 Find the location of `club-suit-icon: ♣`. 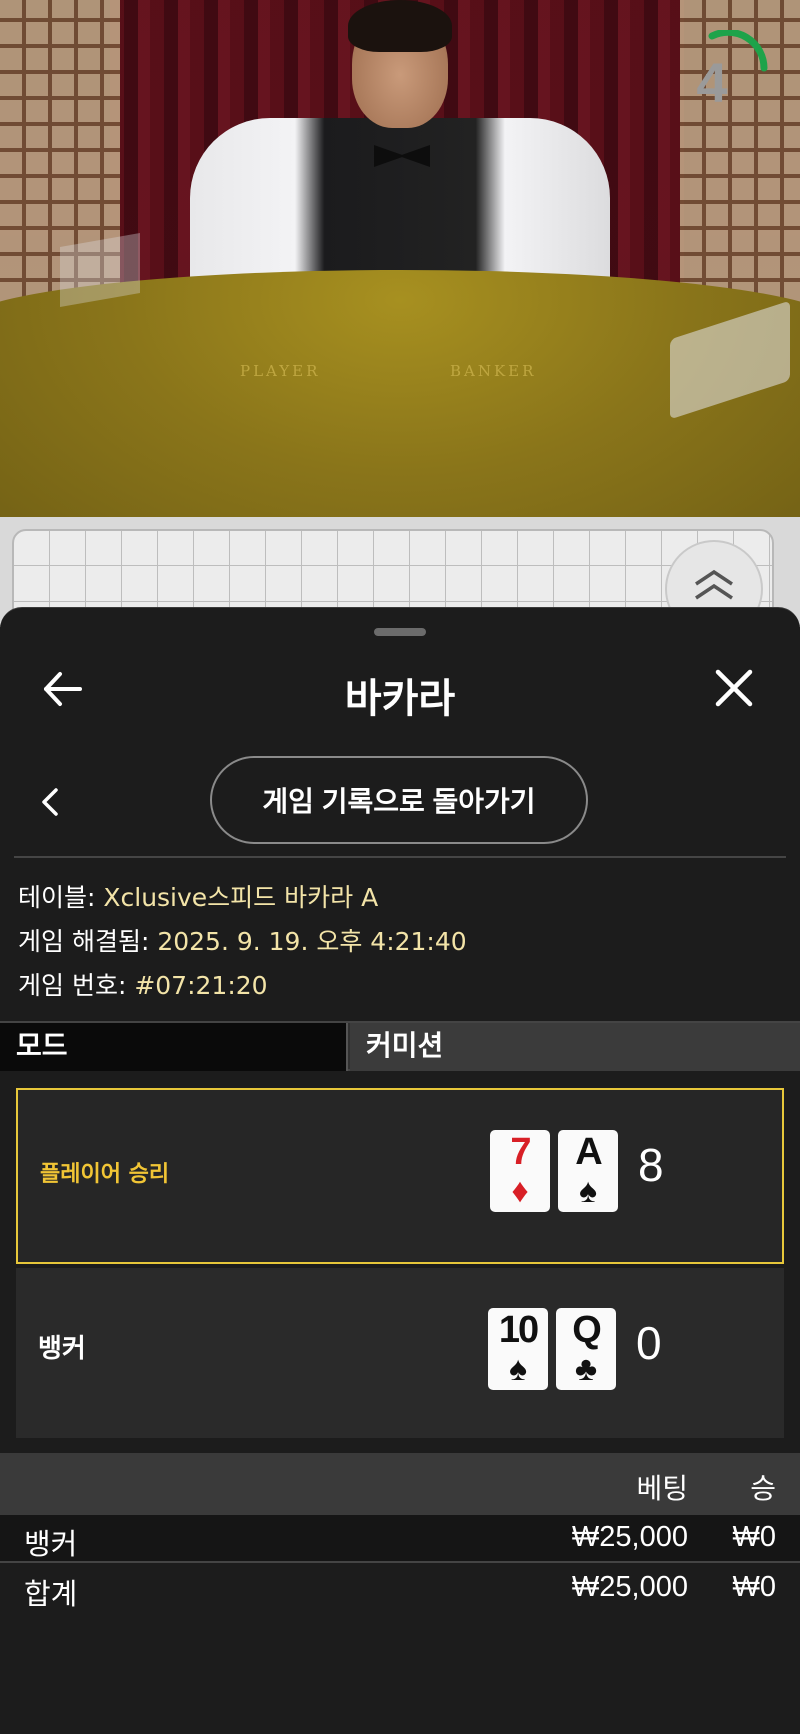

club-suit-icon: ♣ is located at coordinates (586, 1369).